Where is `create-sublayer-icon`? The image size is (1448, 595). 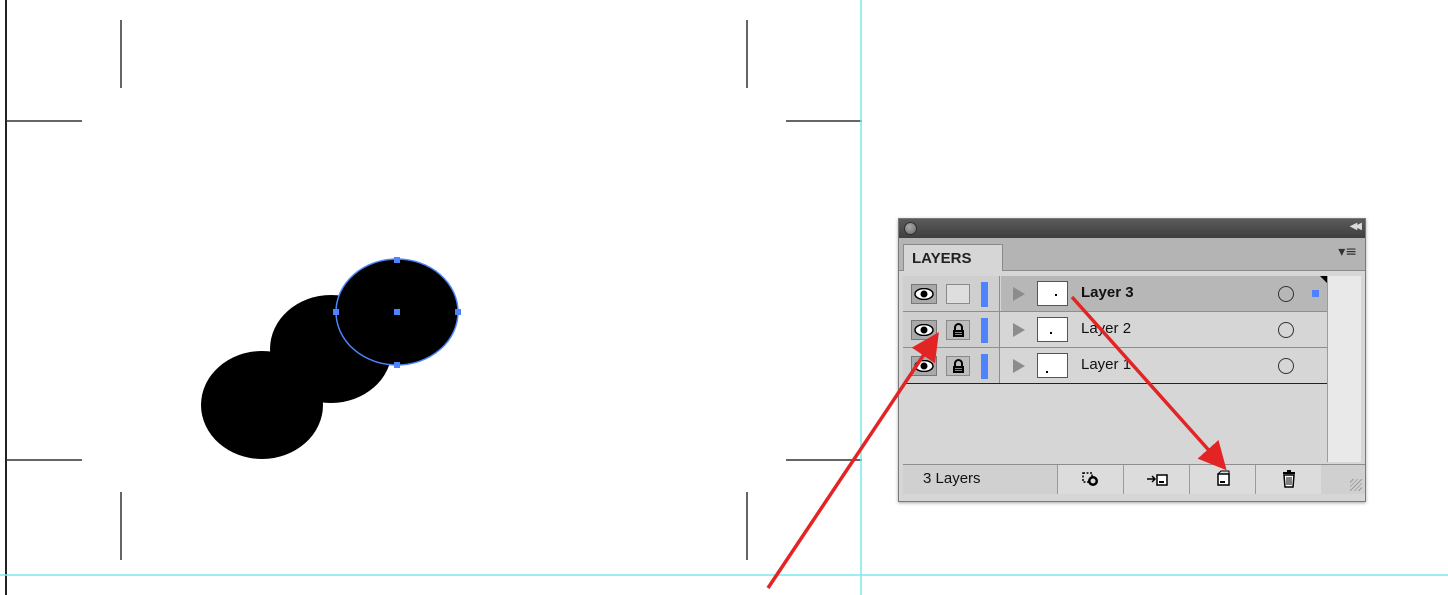 create-sublayer-icon is located at coordinates (1156, 479).